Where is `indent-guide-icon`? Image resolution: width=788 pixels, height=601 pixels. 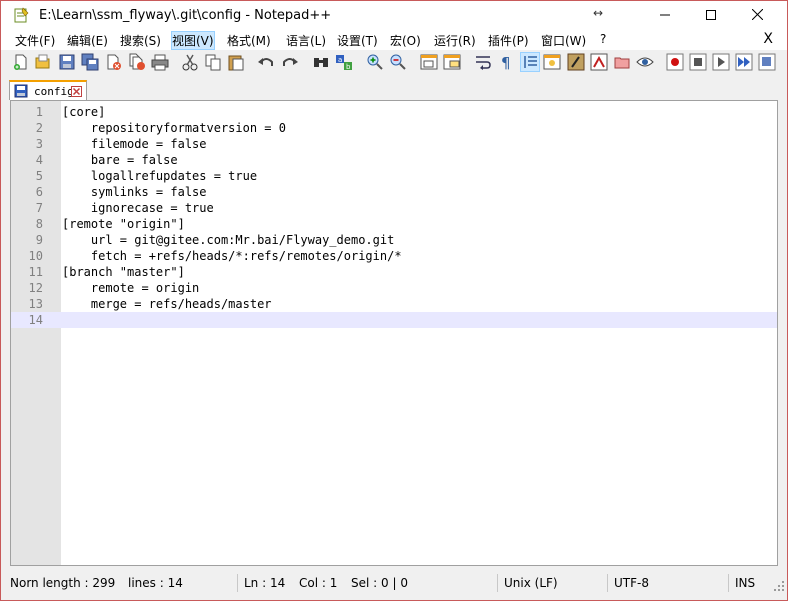
indent-guide-icon is located at coordinates (530, 62).